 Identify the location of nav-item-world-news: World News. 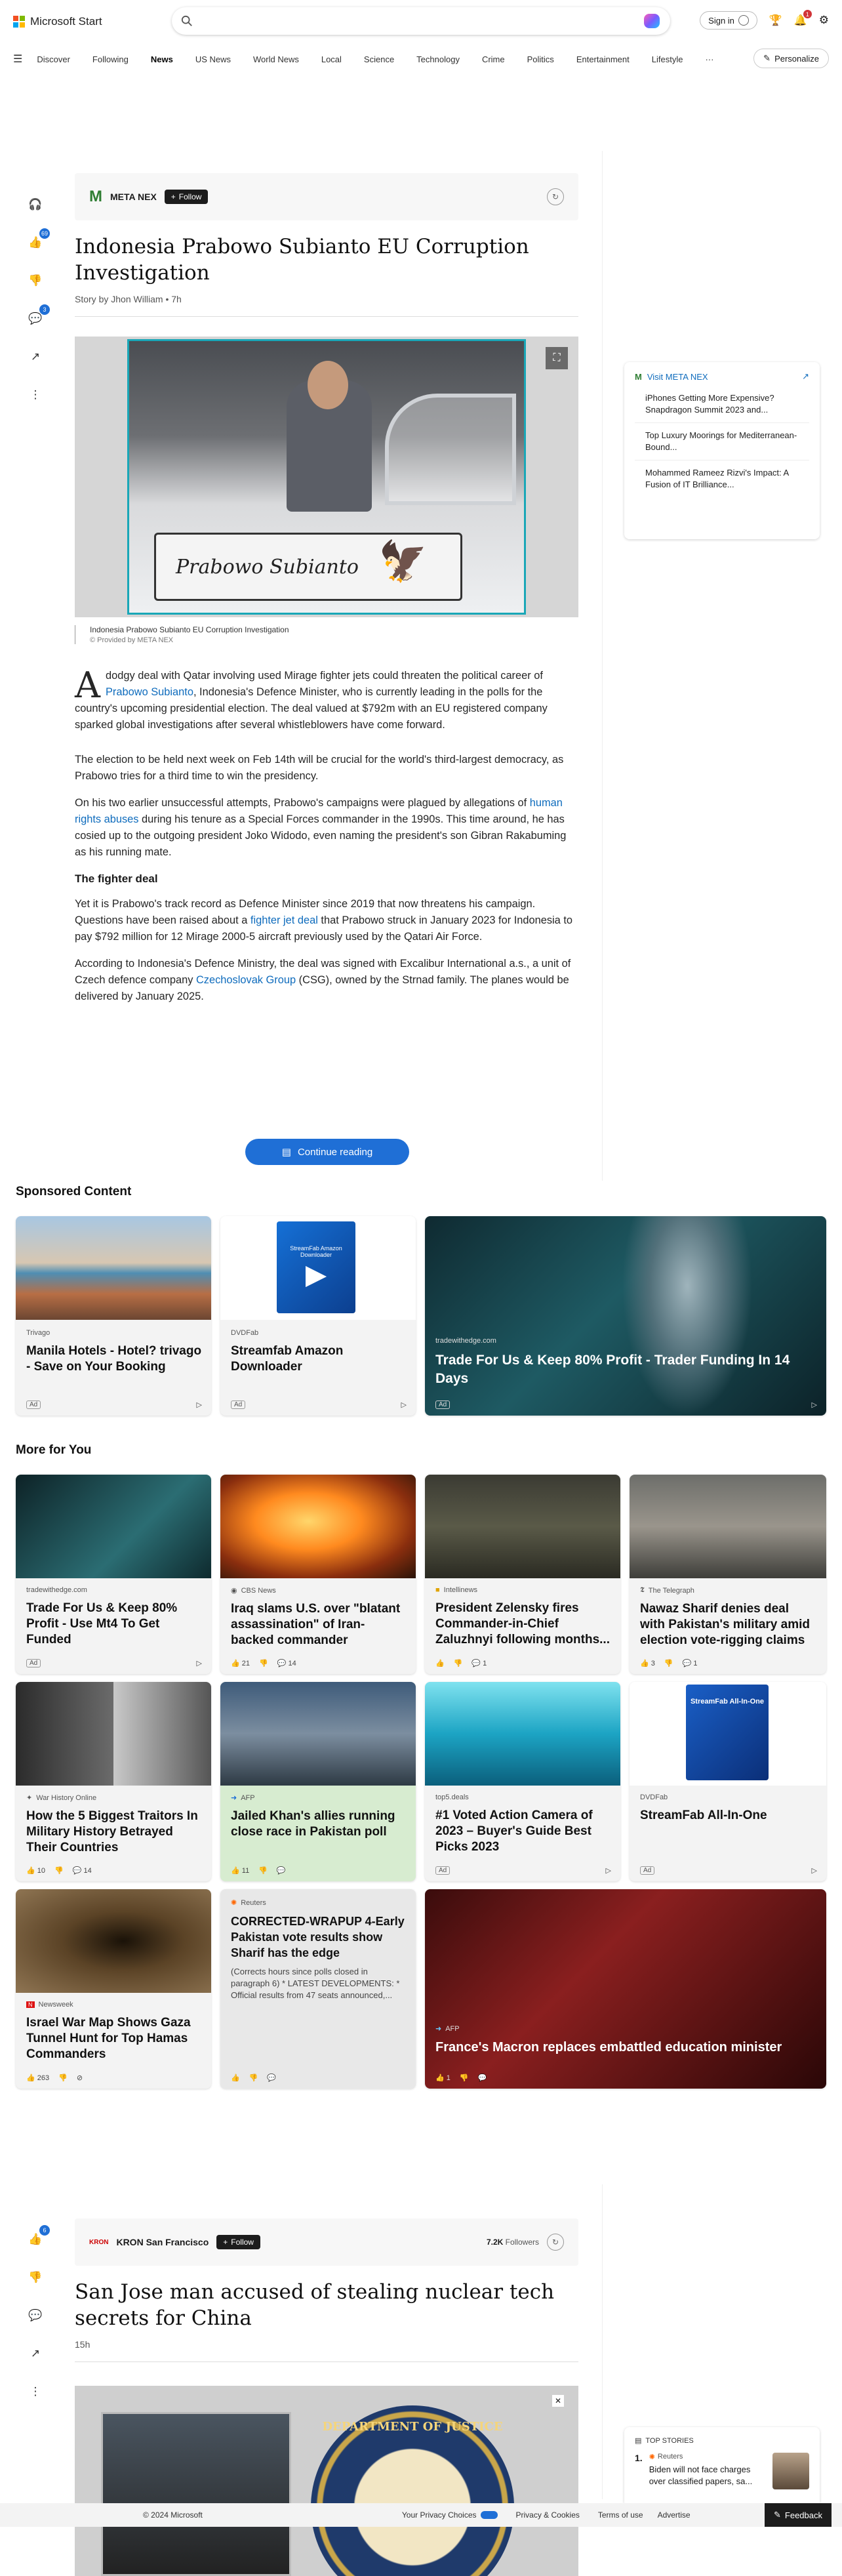
(276, 59).